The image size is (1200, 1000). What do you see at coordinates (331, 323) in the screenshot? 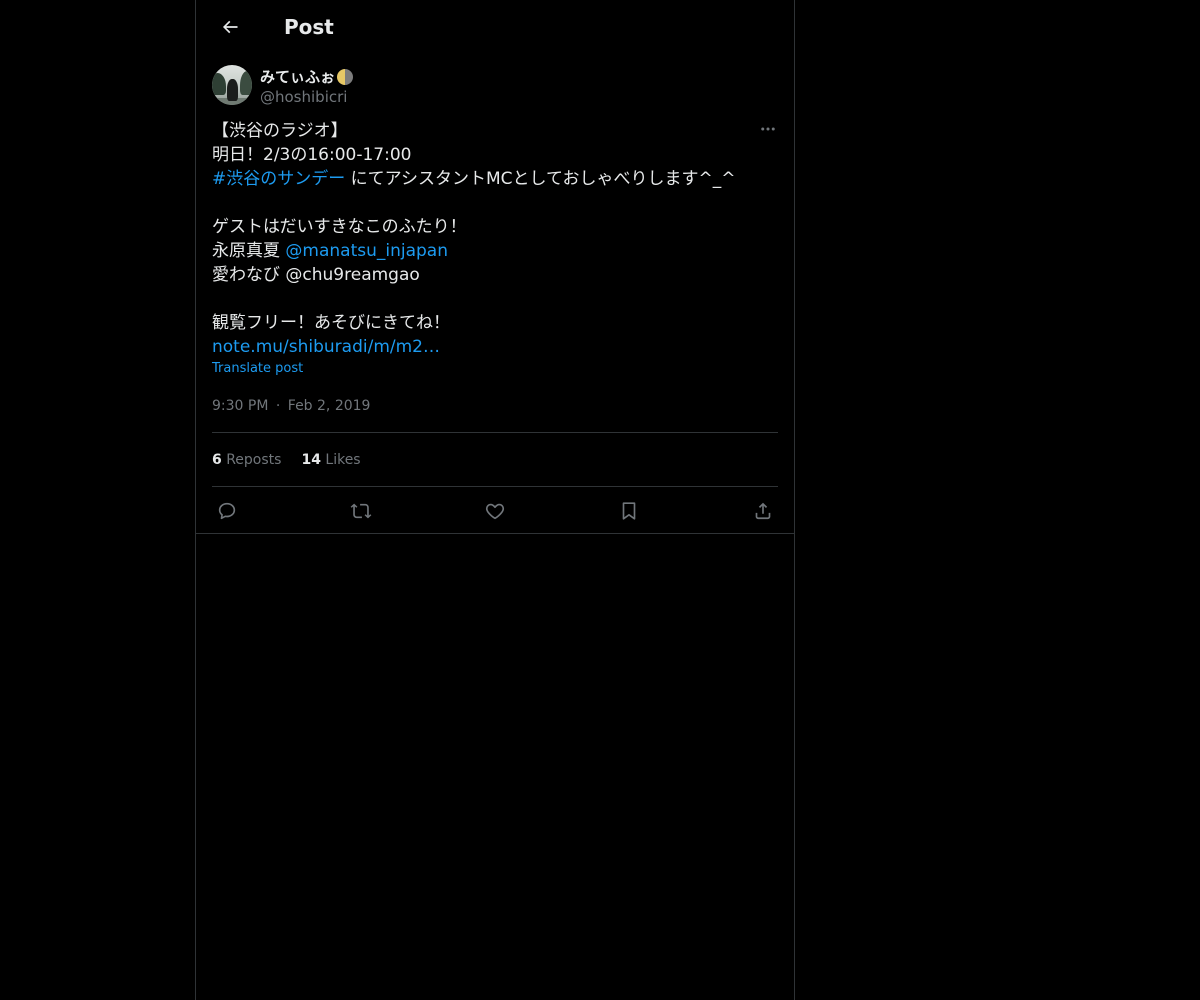
I see `post-line: 観覧フリー！あそびにきてね！` at bounding box center [331, 323].